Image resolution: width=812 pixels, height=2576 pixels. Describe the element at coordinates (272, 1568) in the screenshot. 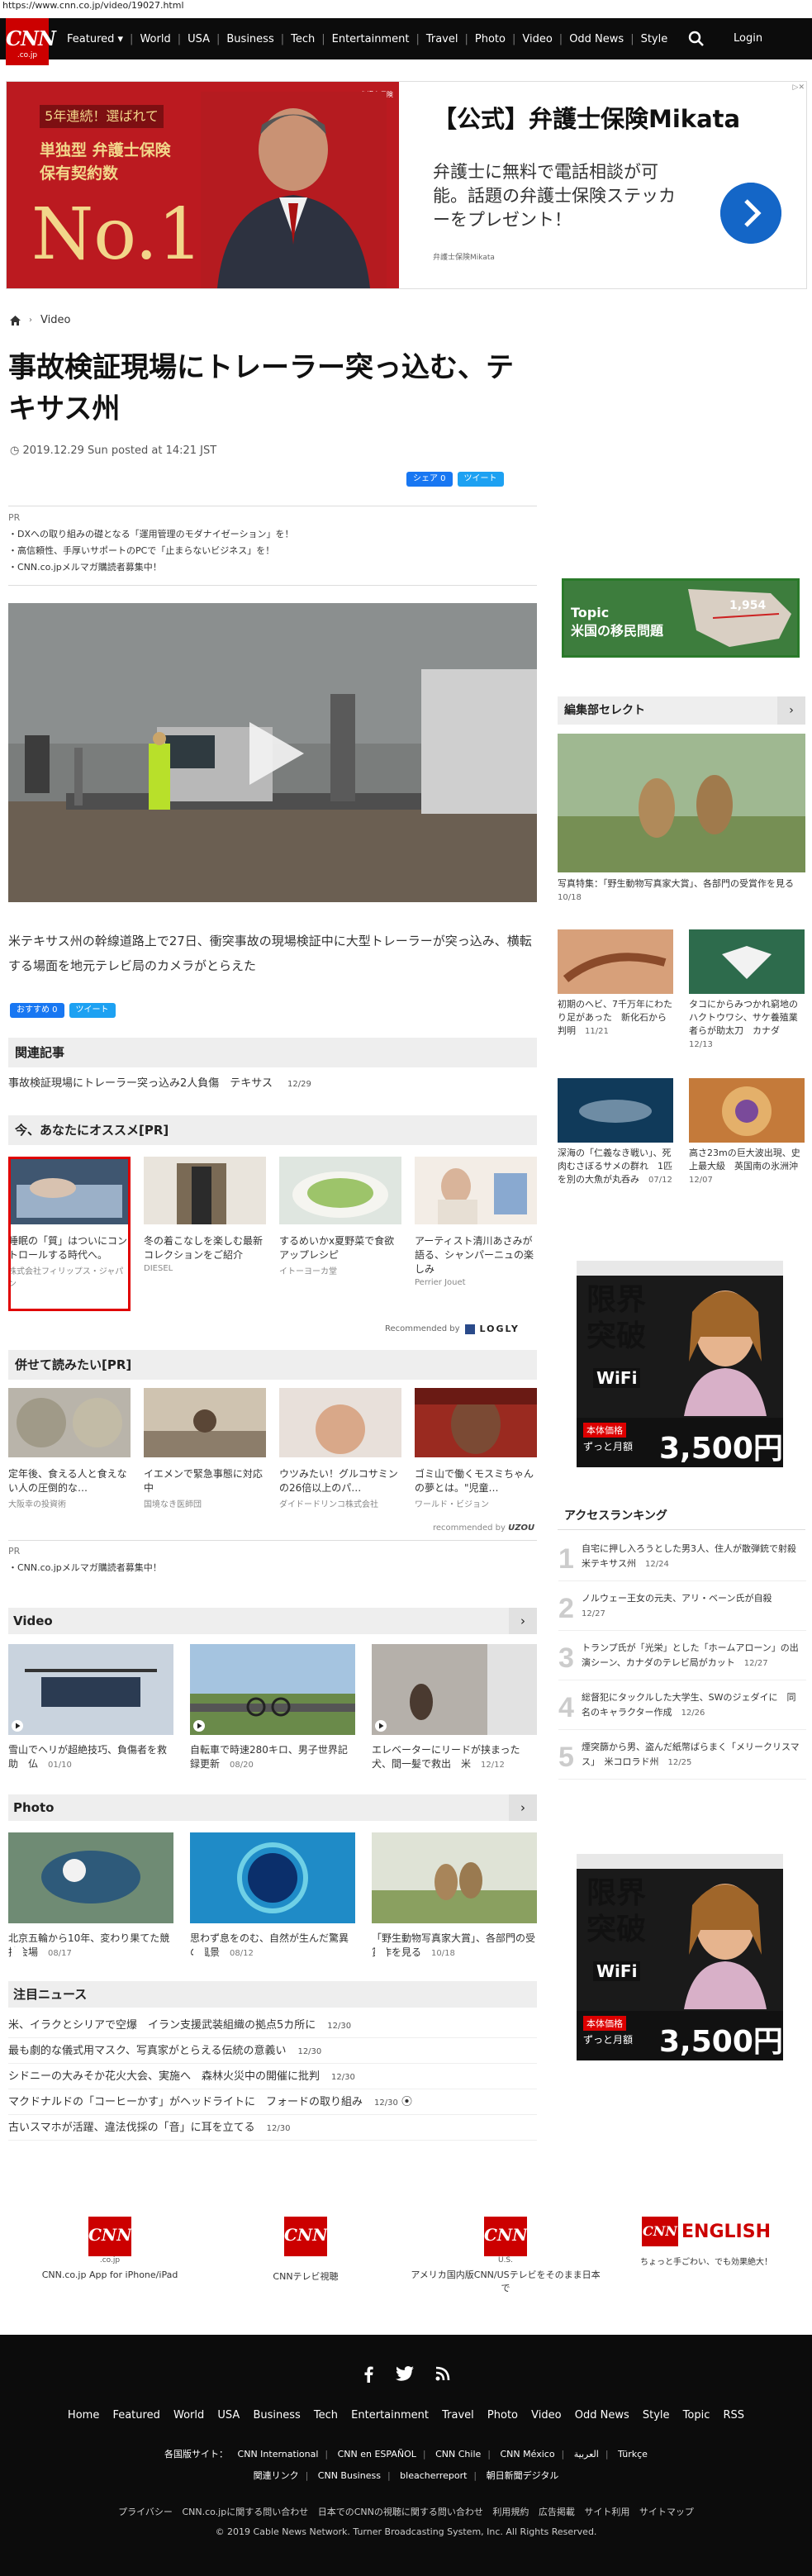

I see `pr-link-newsletter: ・CNN.co.jpメルマガ購読者募集中！` at that location.